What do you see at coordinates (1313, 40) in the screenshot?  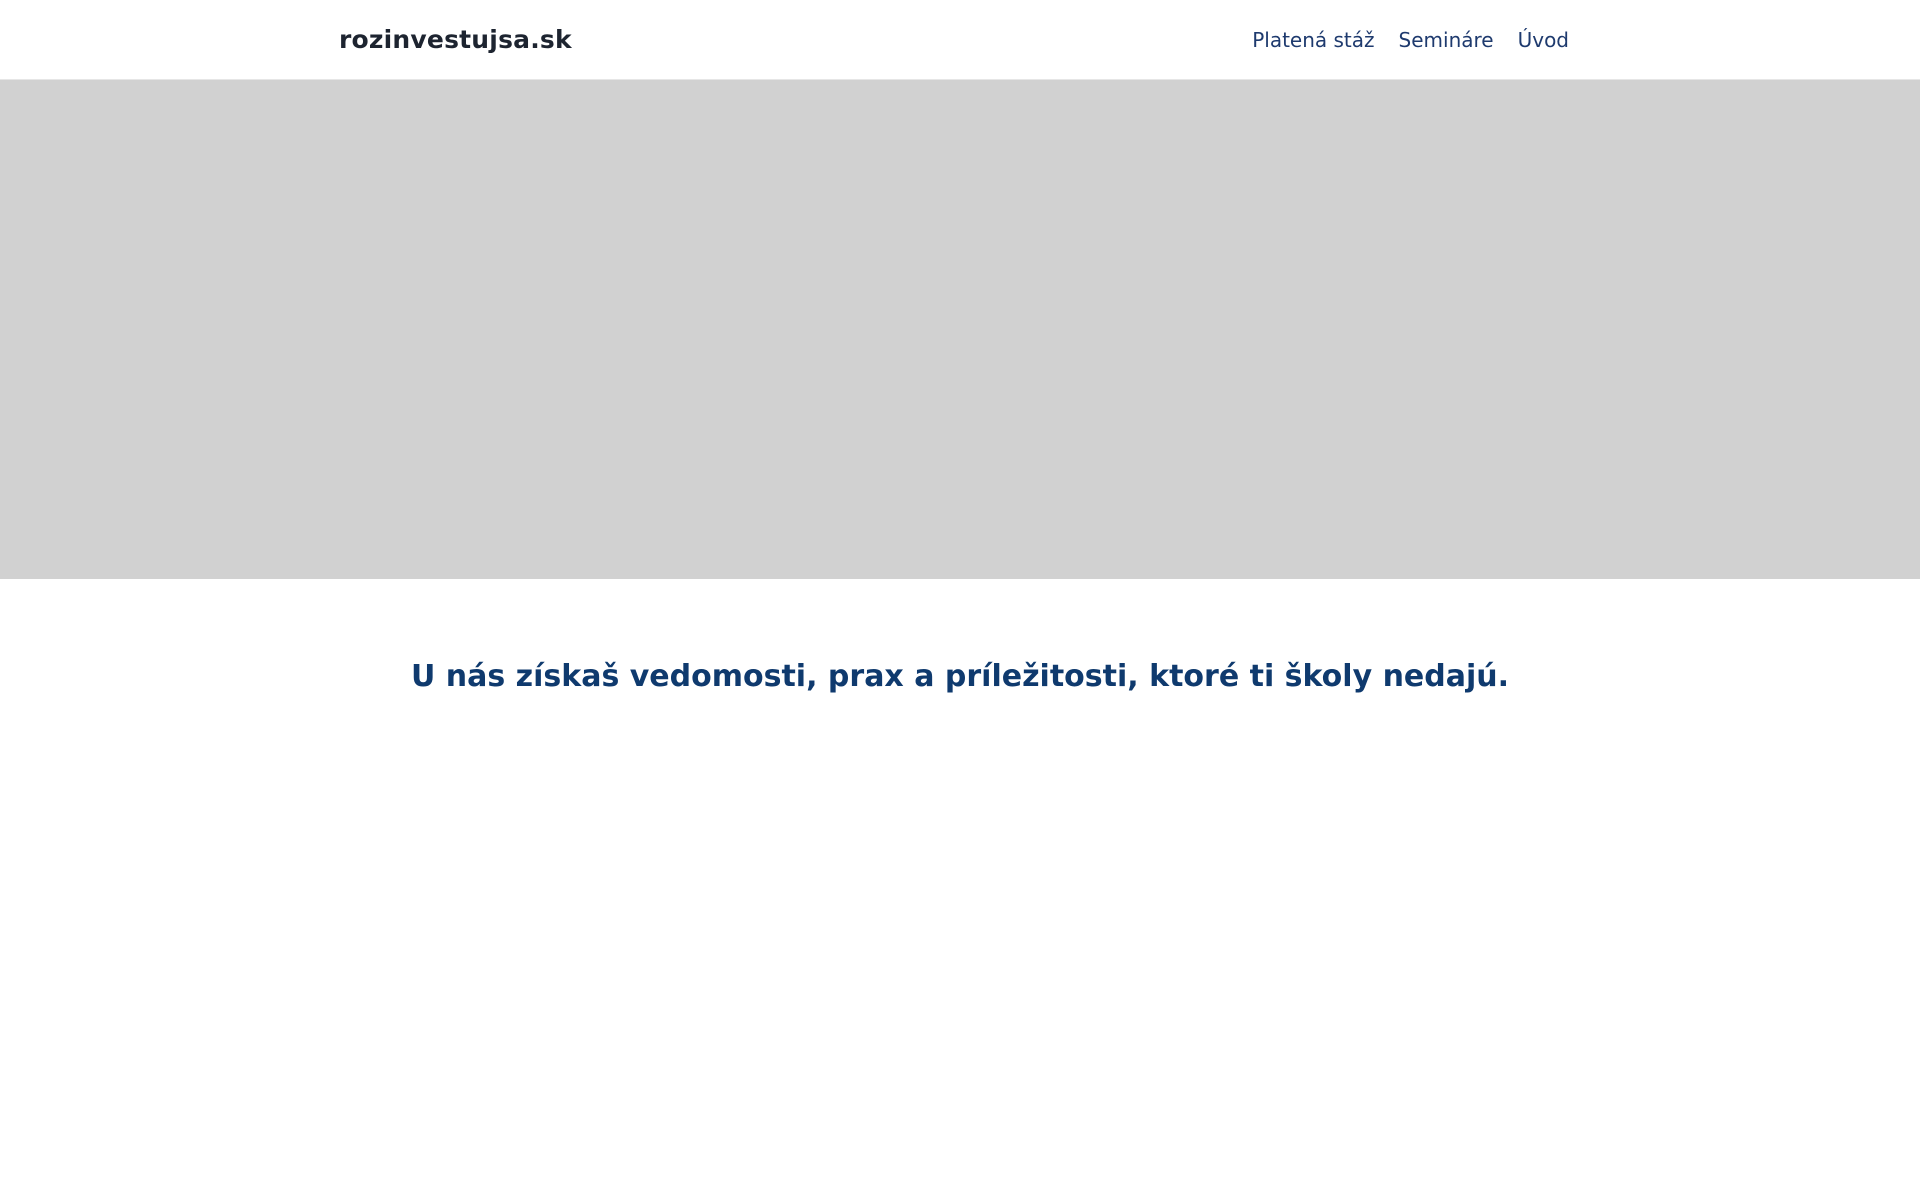 I see `nav-link-platena-staz: Platená stáž` at bounding box center [1313, 40].